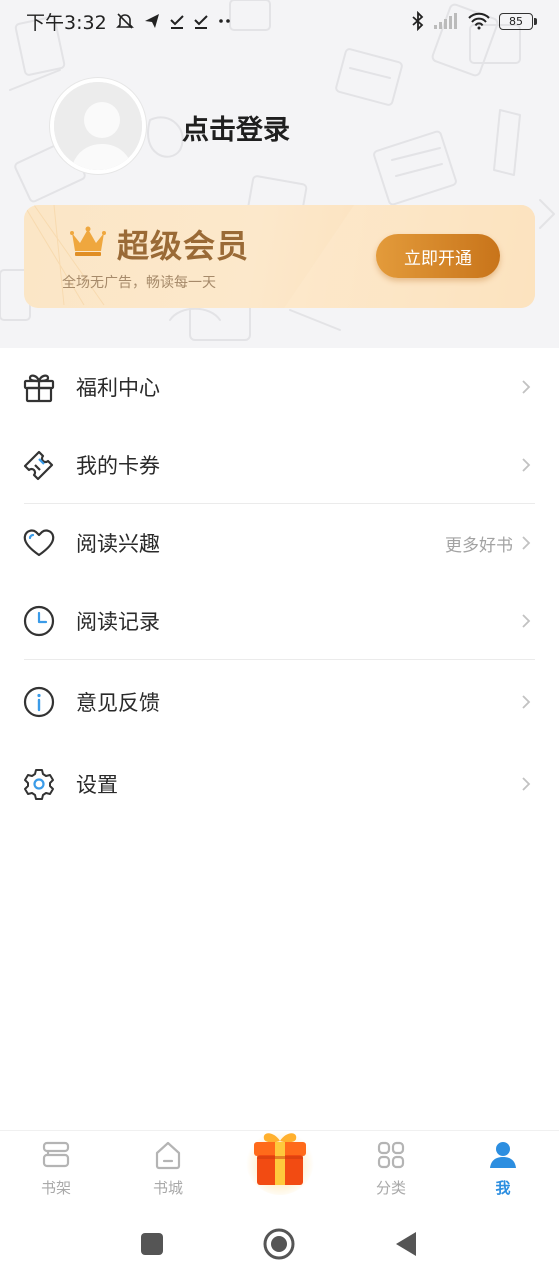  Describe the element at coordinates (224, 21) in the screenshot. I see `more-dots-icon` at that location.